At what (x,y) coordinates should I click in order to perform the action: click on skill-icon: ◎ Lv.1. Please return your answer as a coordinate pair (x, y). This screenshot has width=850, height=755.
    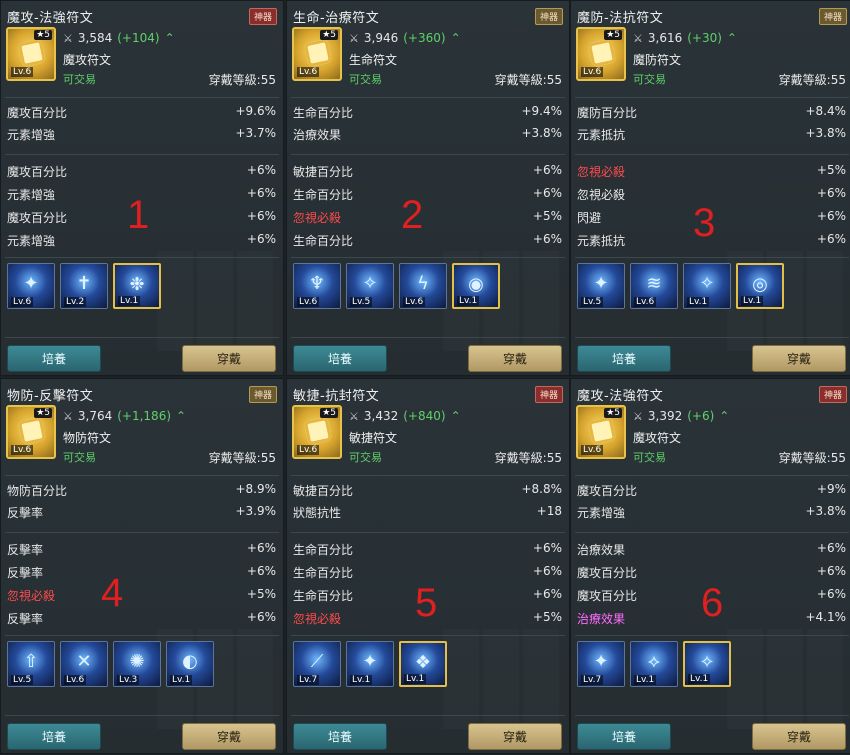
    Looking at the image, I should click on (760, 286).